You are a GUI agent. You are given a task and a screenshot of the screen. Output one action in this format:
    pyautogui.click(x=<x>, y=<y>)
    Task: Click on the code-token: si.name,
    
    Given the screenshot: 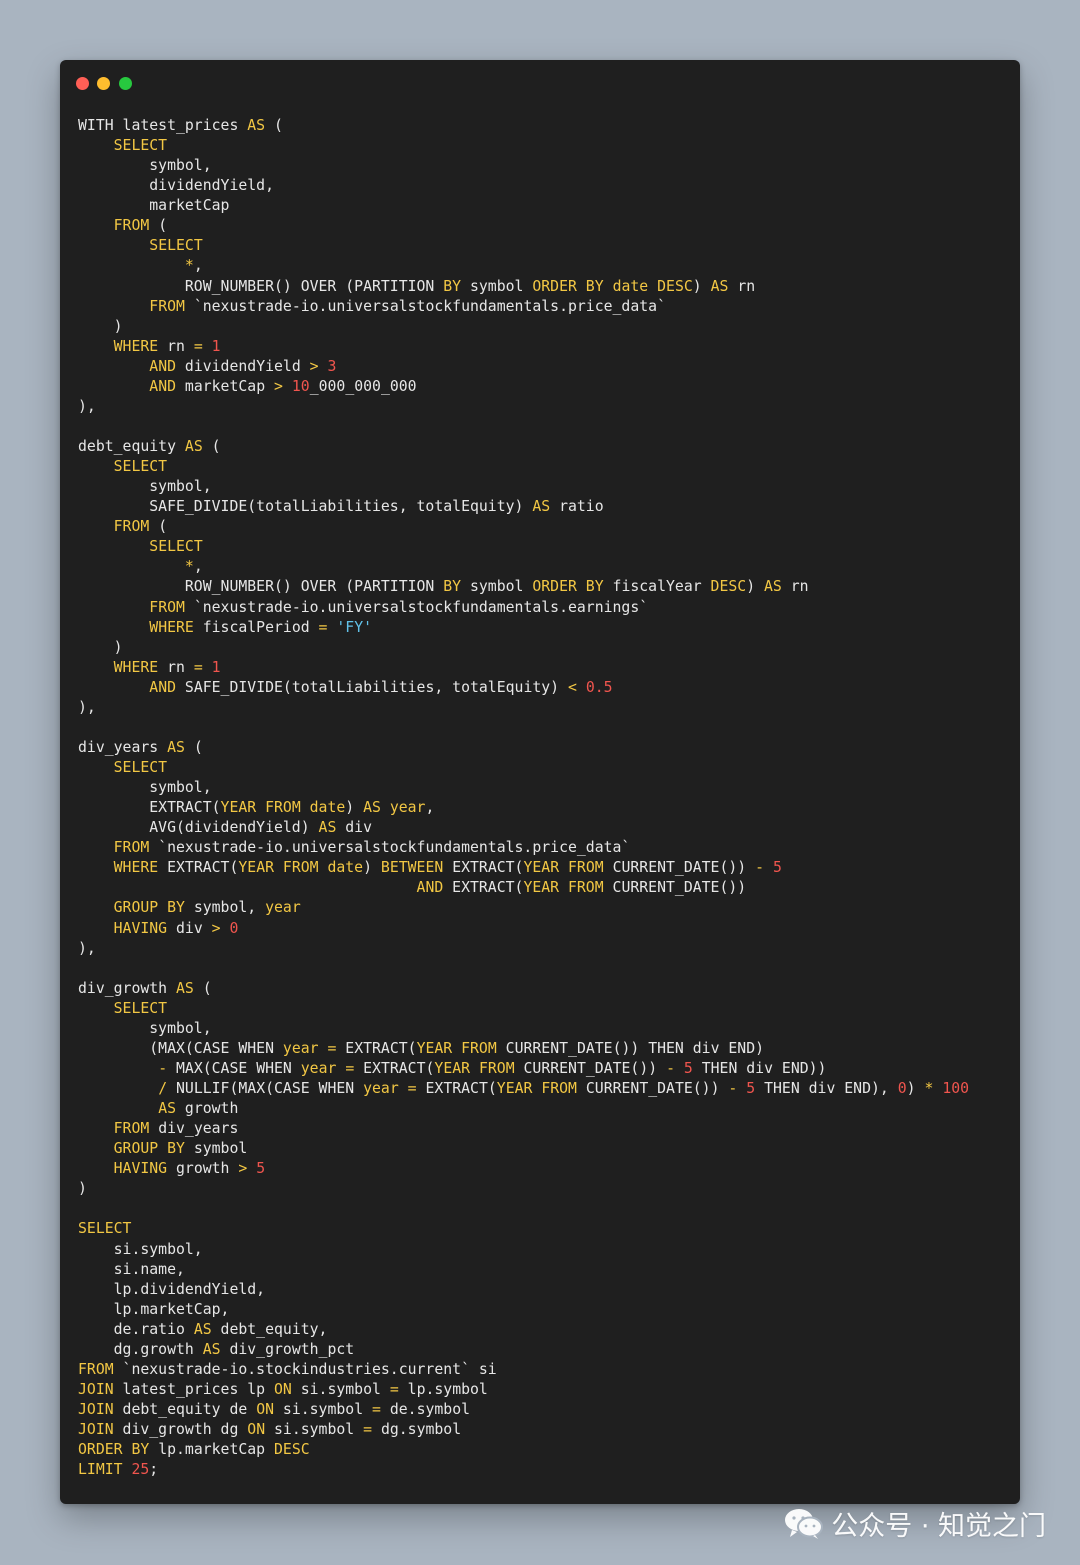 What is the action you would take?
    pyautogui.click(x=131, y=1269)
    